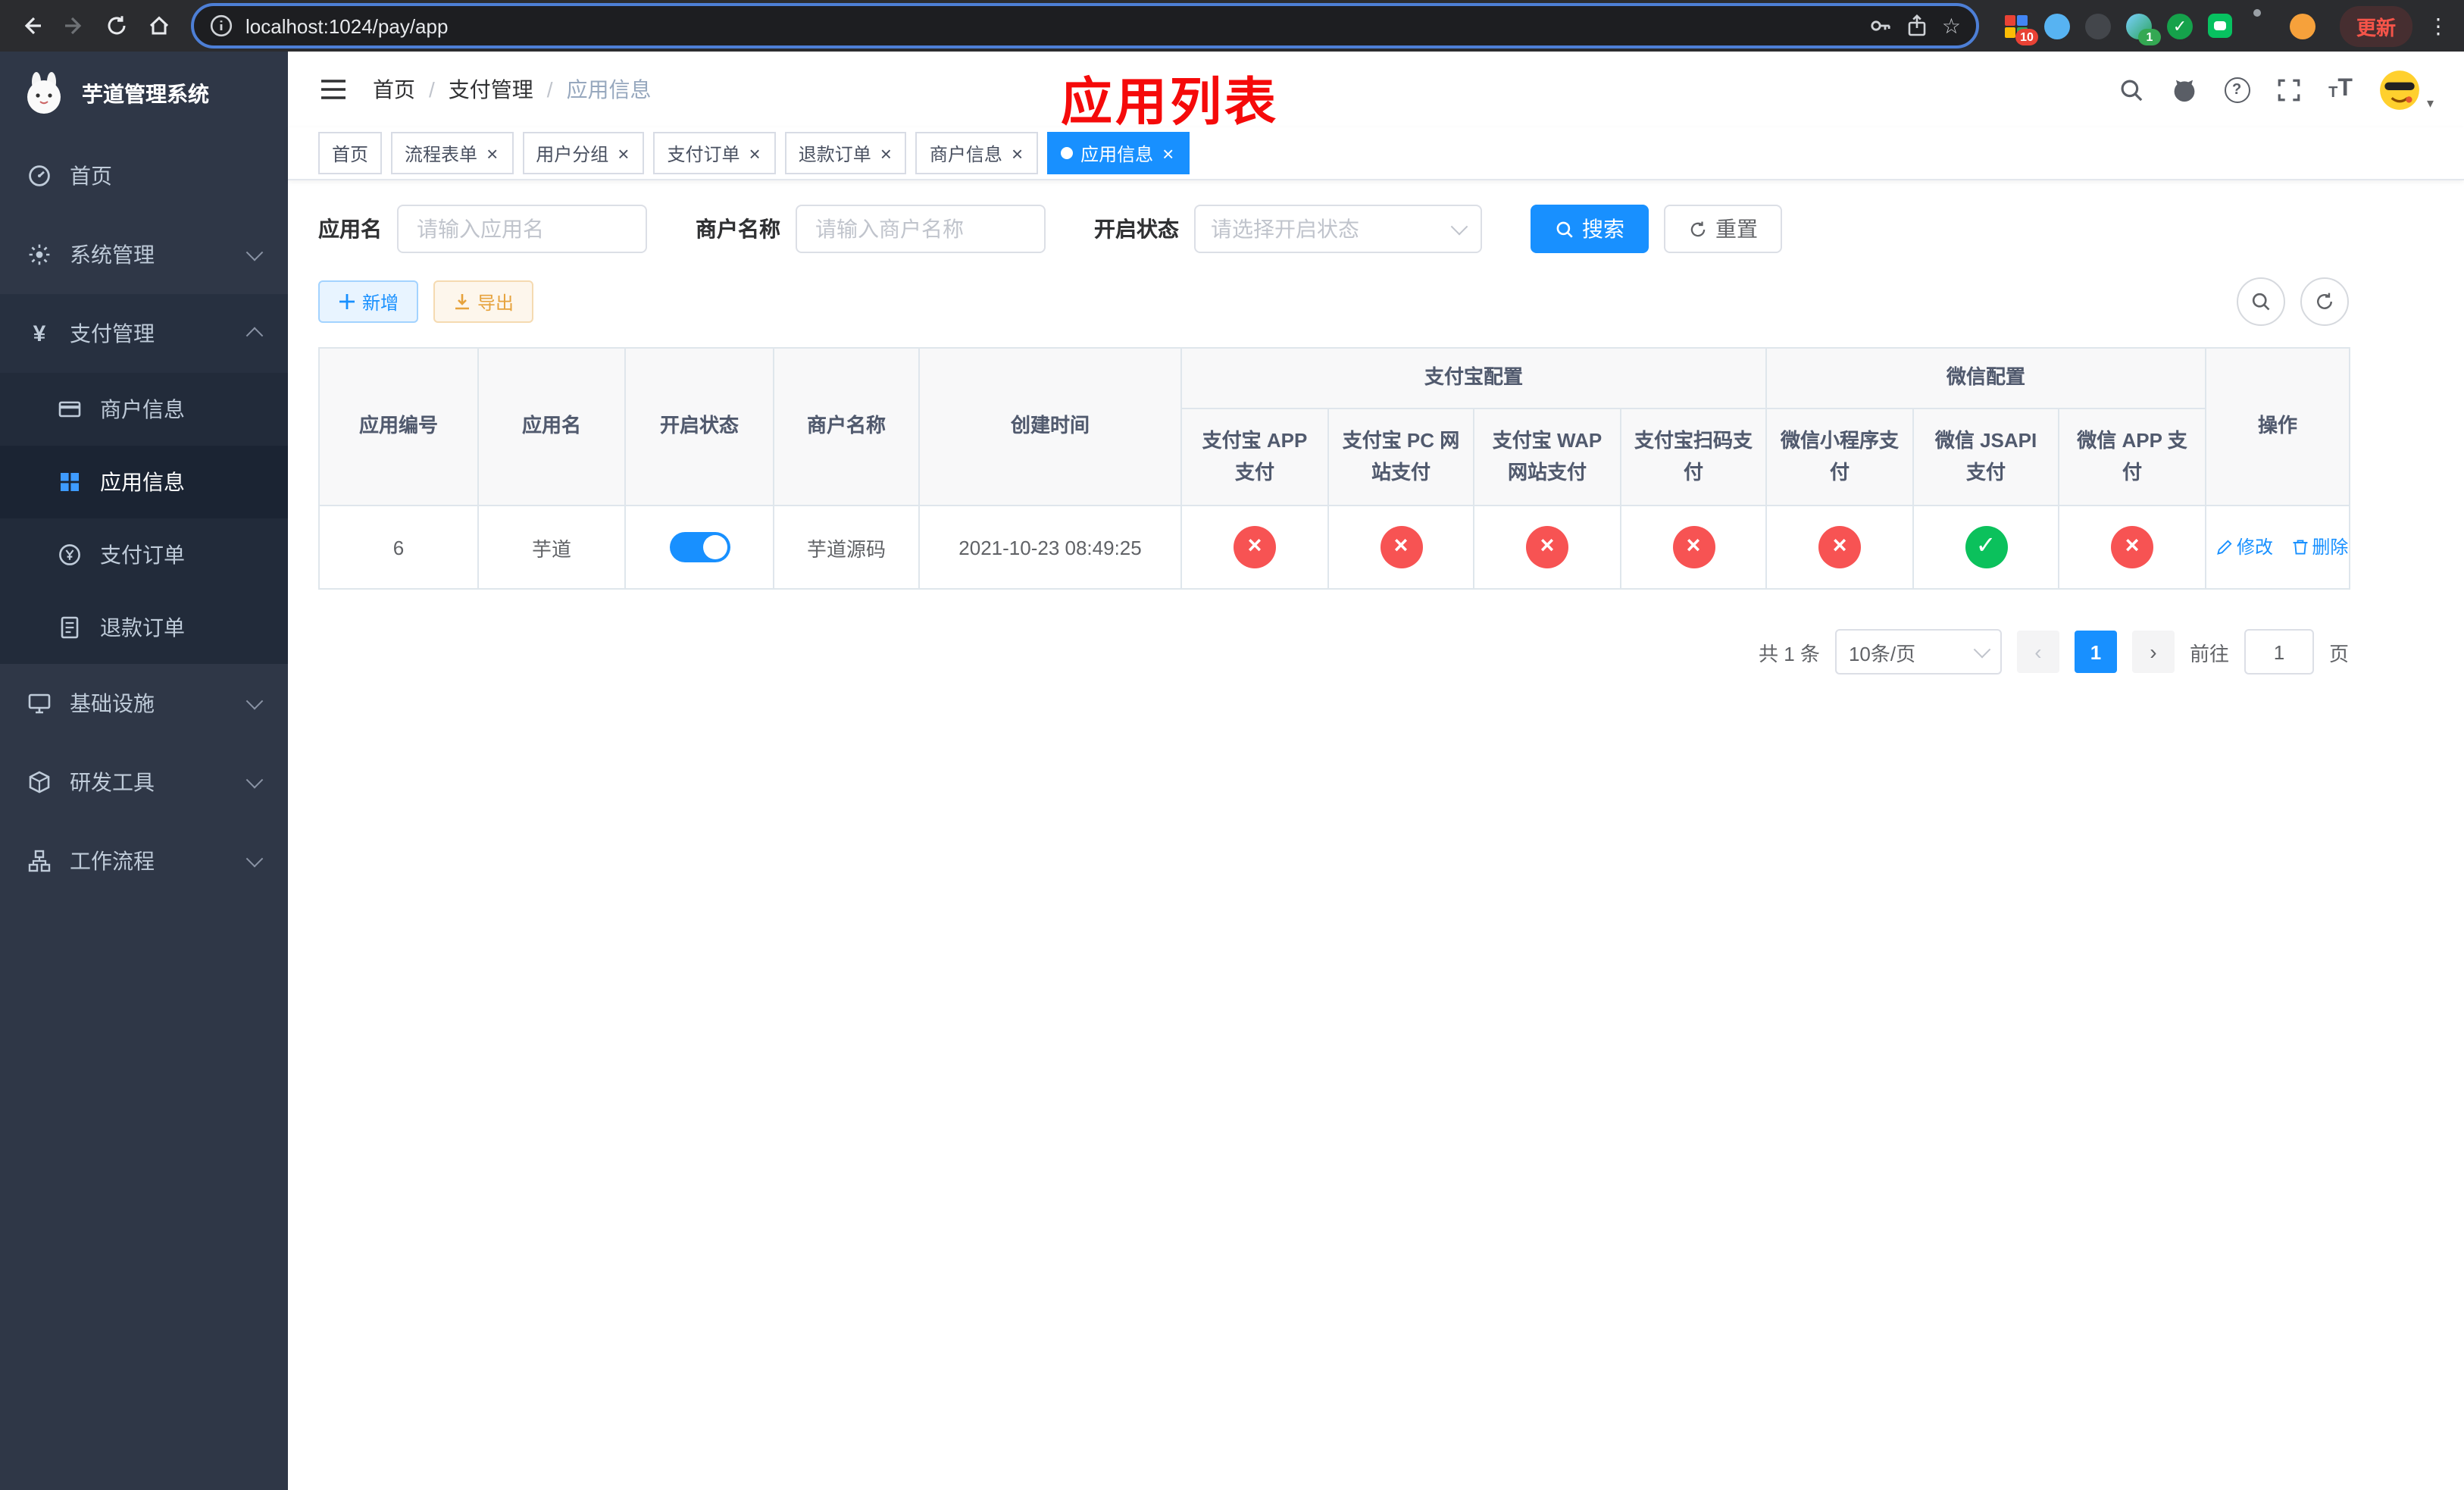  What do you see at coordinates (70, 555) in the screenshot?
I see `coin-icon` at bounding box center [70, 555].